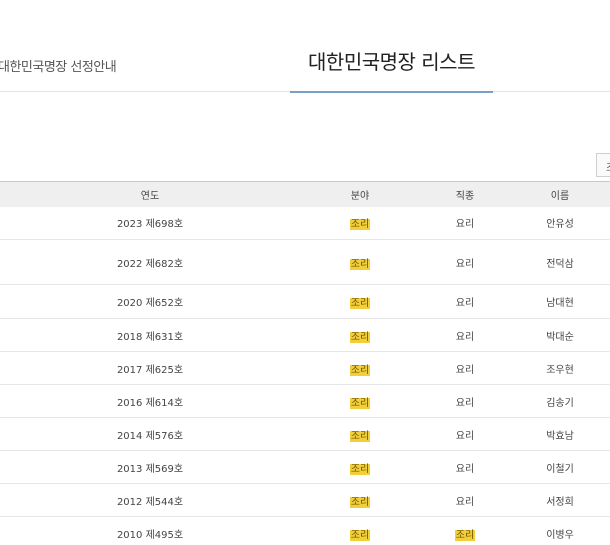  I want to click on cell-year: 2020 제652호, so click(150, 301).